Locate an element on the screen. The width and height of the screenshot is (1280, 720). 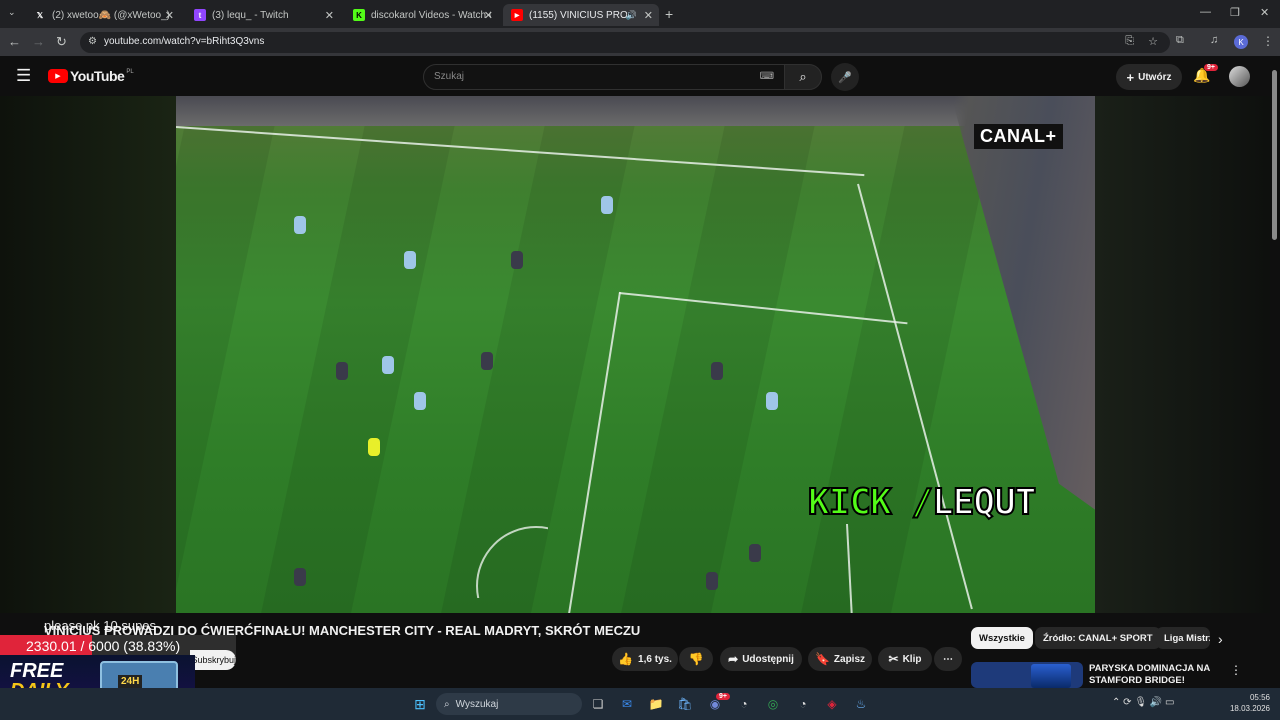
stream-tag-overlay: KICK /LEQUT is located at coordinates (922, 502).